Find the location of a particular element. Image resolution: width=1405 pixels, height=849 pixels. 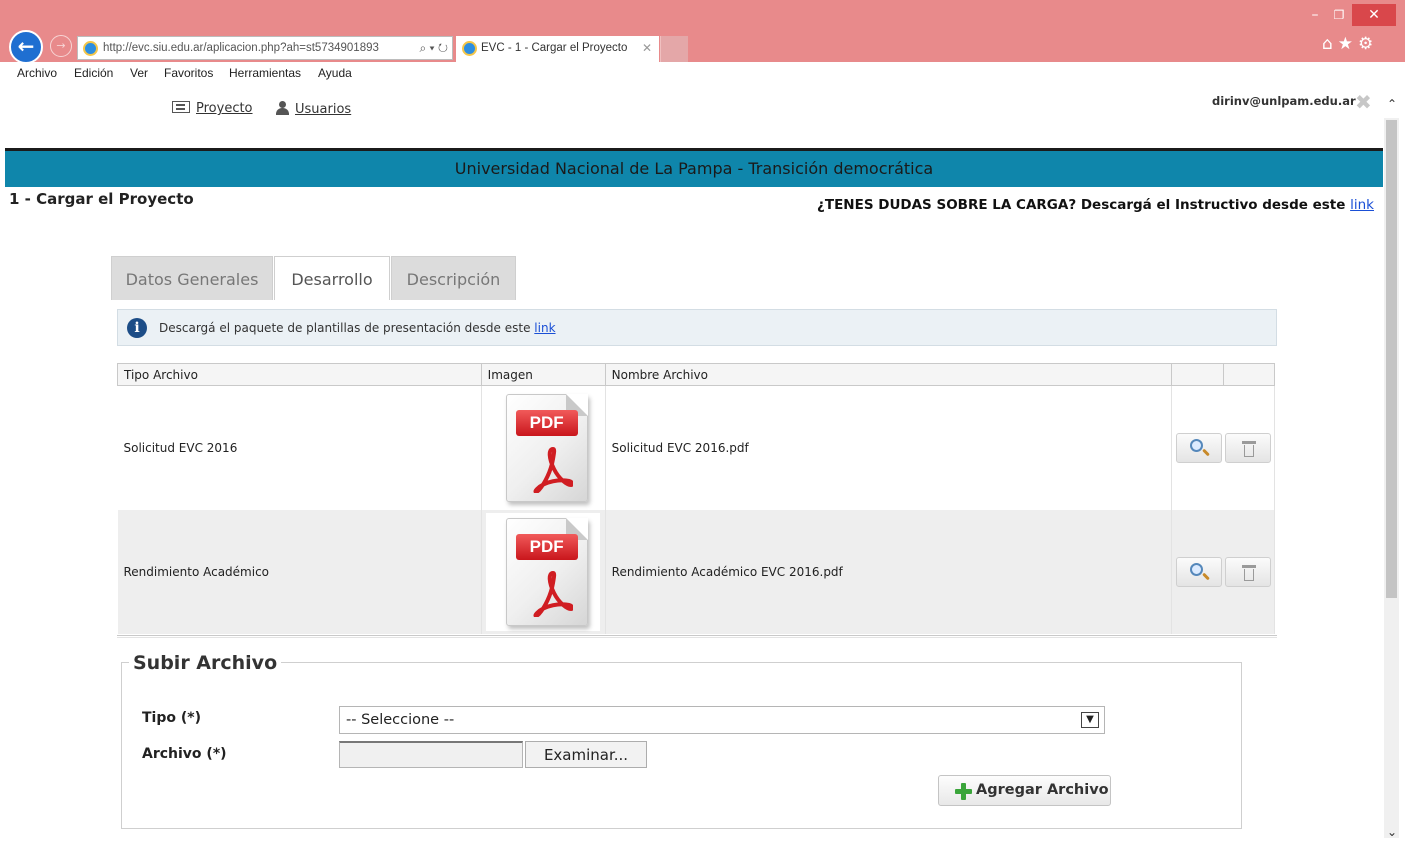

menu-edicion: Edición is located at coordinates (93, 73).